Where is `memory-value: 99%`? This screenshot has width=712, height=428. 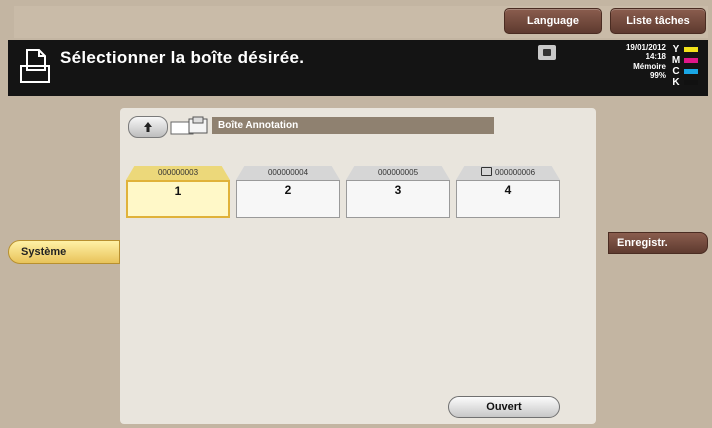
memory-value: 99% is located at coordinates (657, 76).